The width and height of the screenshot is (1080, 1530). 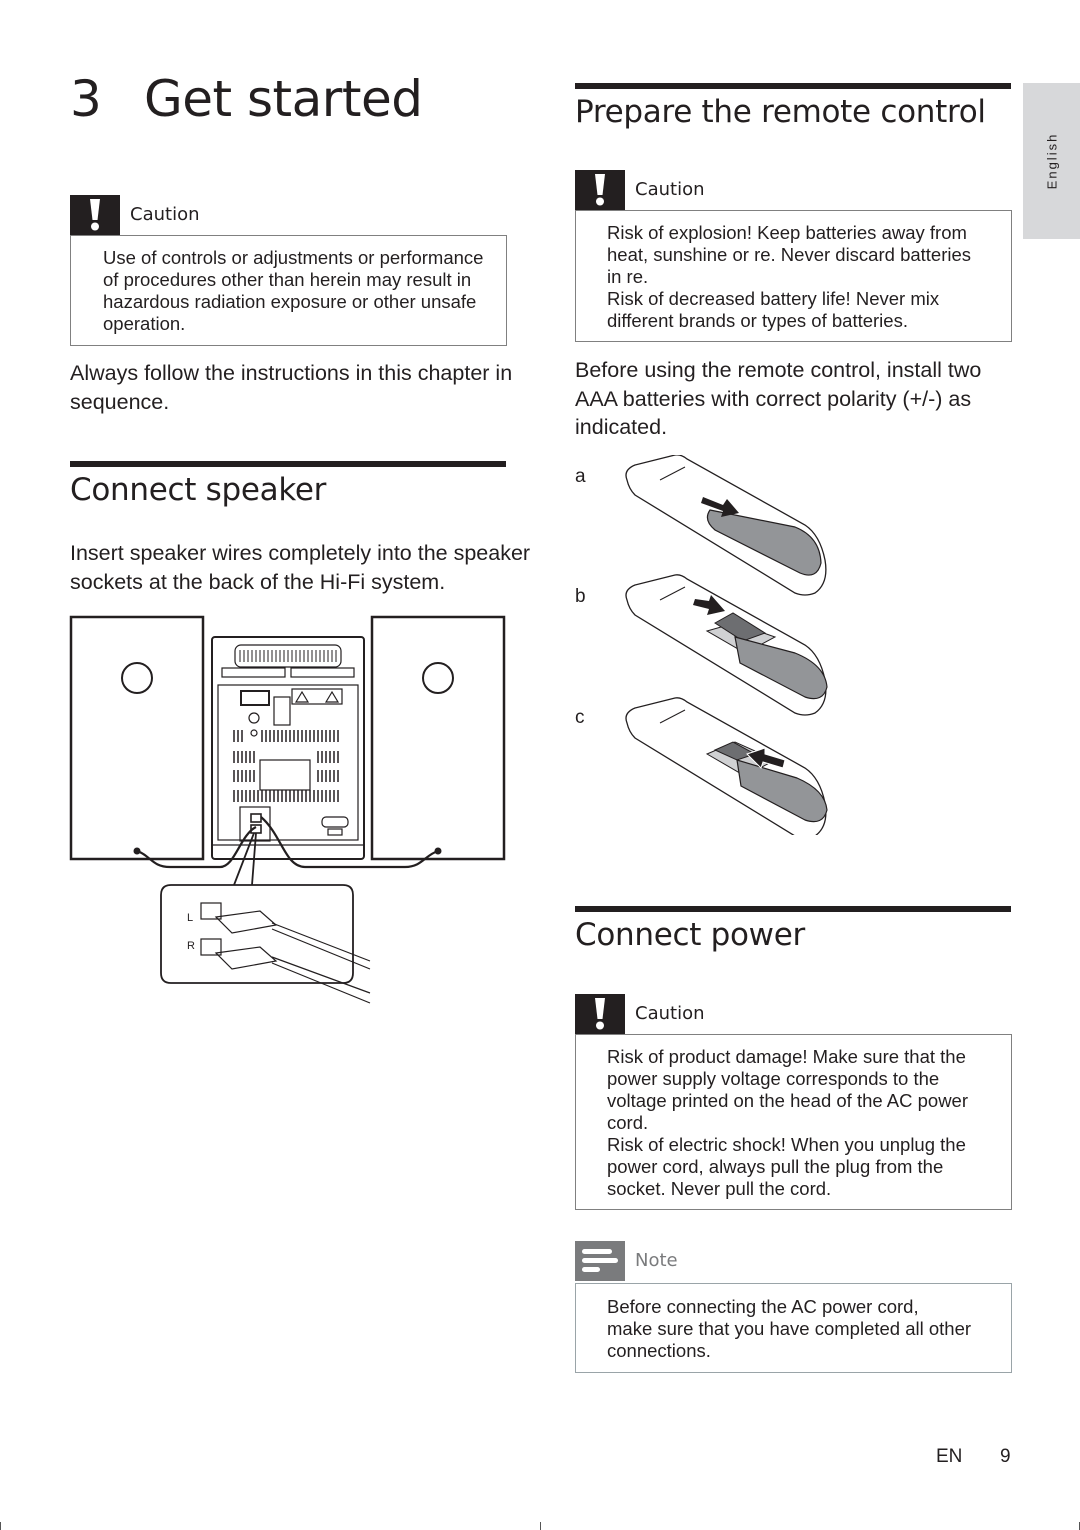 I want to click on chapter-title: 3 Get started, so click(x=246, y=99).